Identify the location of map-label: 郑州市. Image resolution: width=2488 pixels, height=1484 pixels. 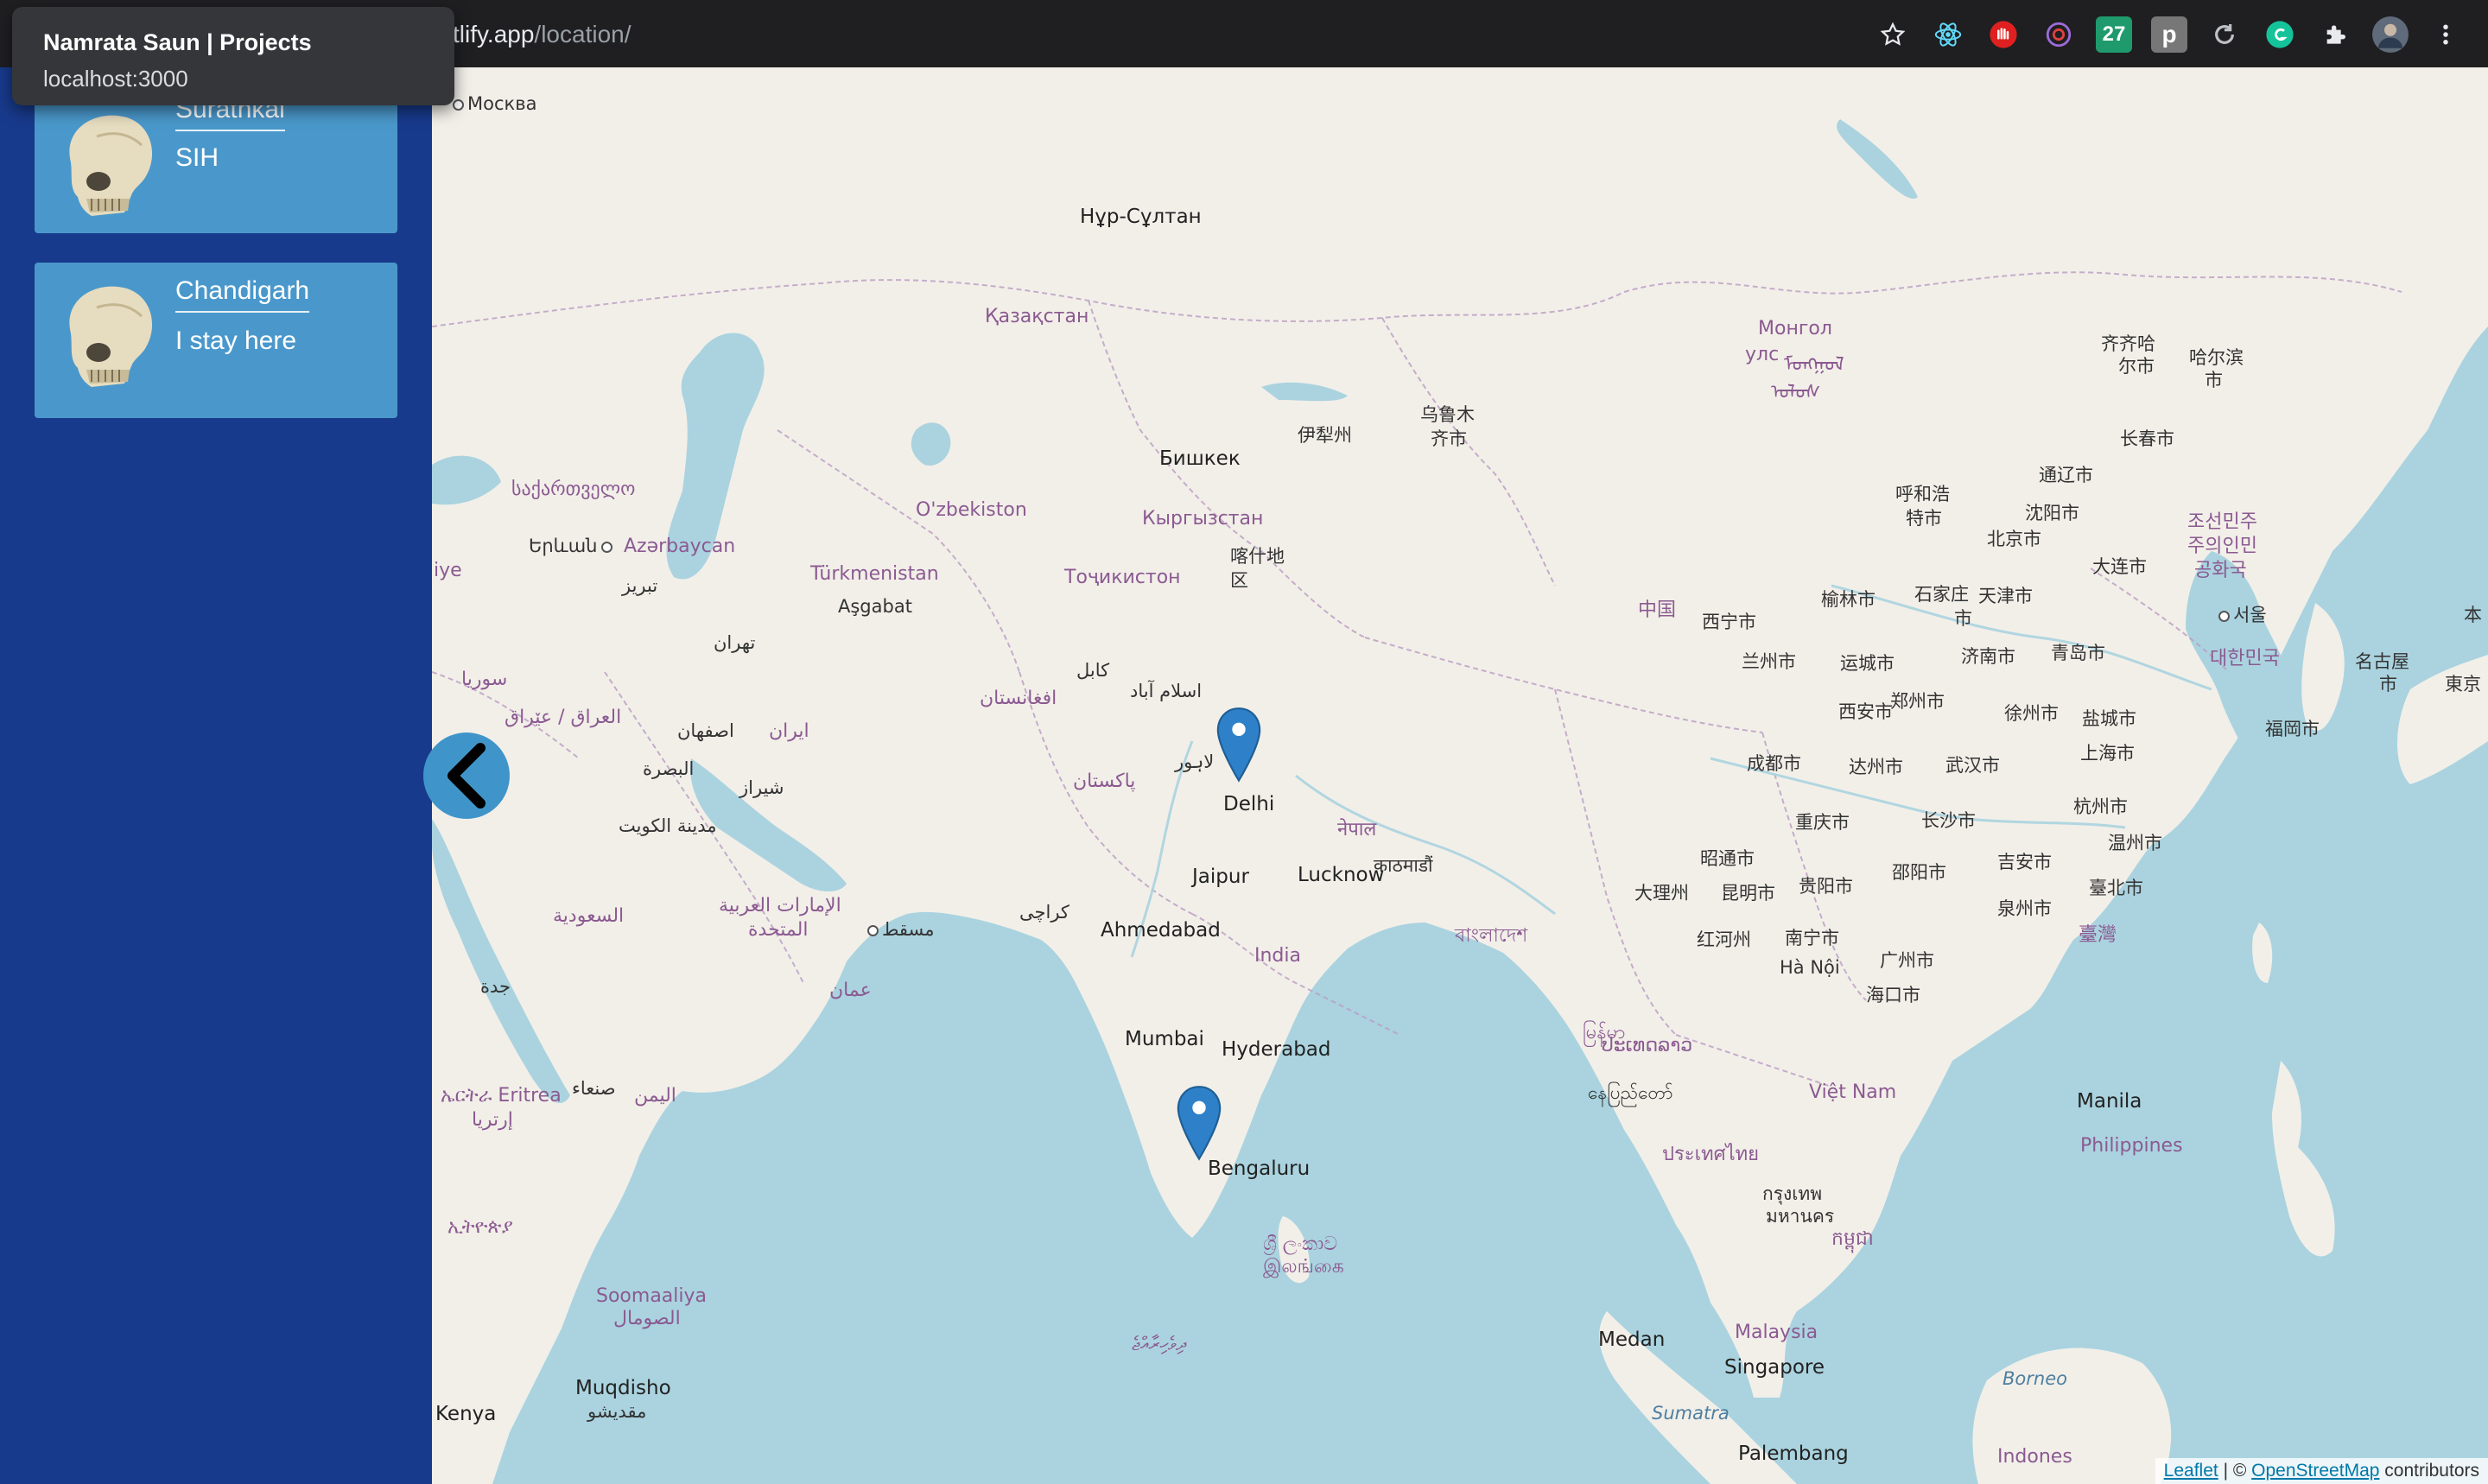
(1917, 701).